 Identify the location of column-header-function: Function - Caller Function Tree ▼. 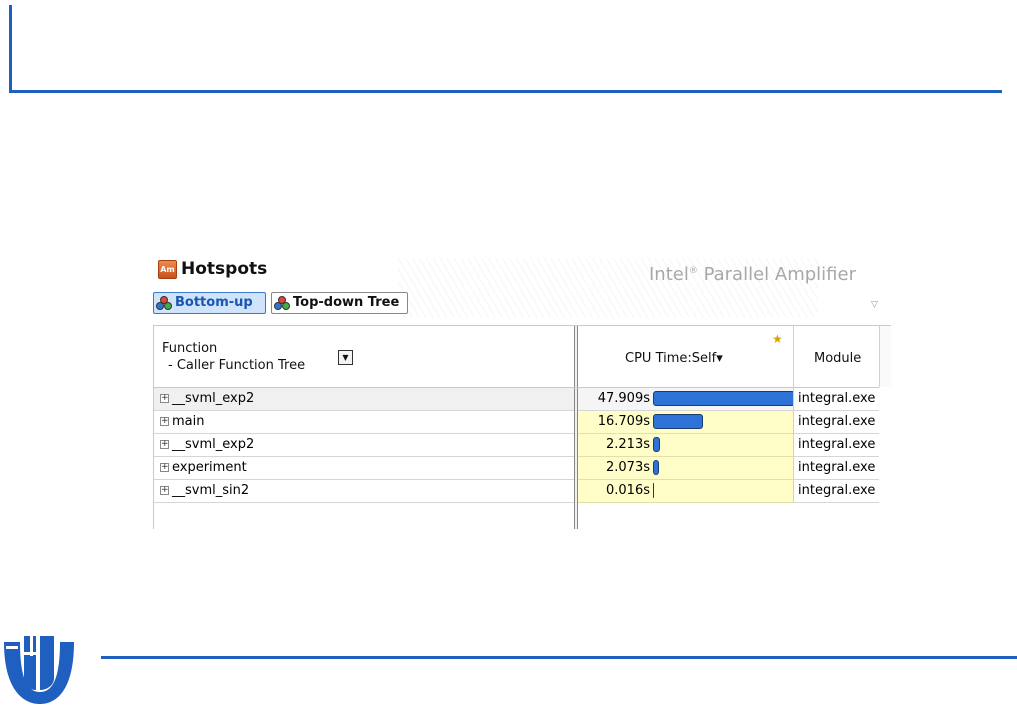
(364, 356).